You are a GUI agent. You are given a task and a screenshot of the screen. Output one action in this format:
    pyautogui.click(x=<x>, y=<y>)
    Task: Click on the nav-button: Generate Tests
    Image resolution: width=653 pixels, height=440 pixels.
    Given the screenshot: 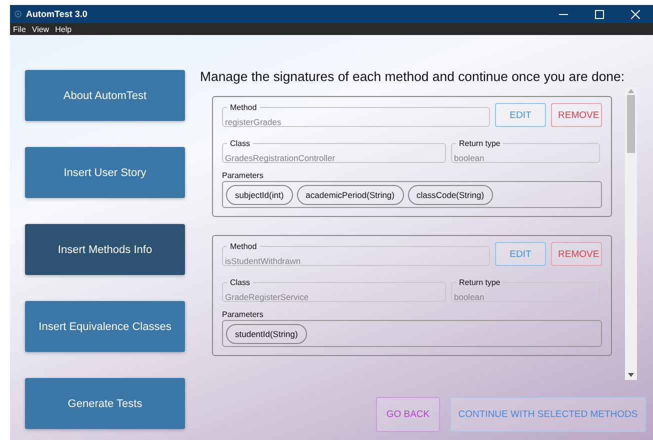 What is the action you would take?
    pyautogui.click(x=105, y=403)
    